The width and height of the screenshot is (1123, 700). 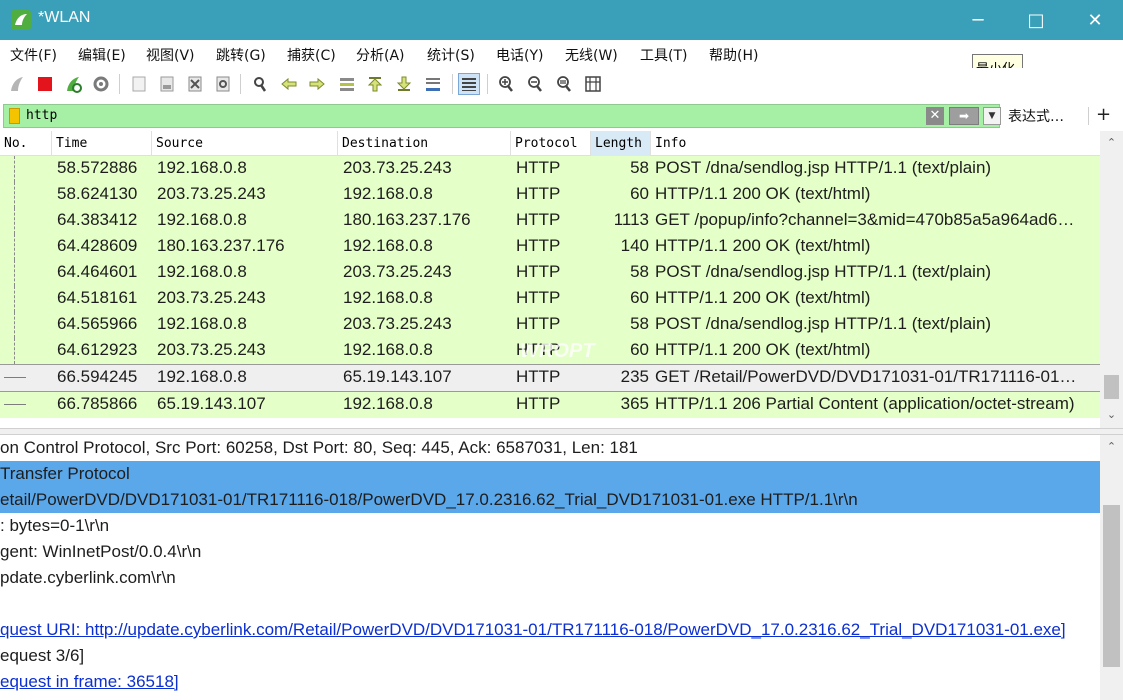 What do you see at coordinates (519, 55) in the screenshot?
I see `menu-telephony: 电话(Y)` at bounding box center [519, 55].